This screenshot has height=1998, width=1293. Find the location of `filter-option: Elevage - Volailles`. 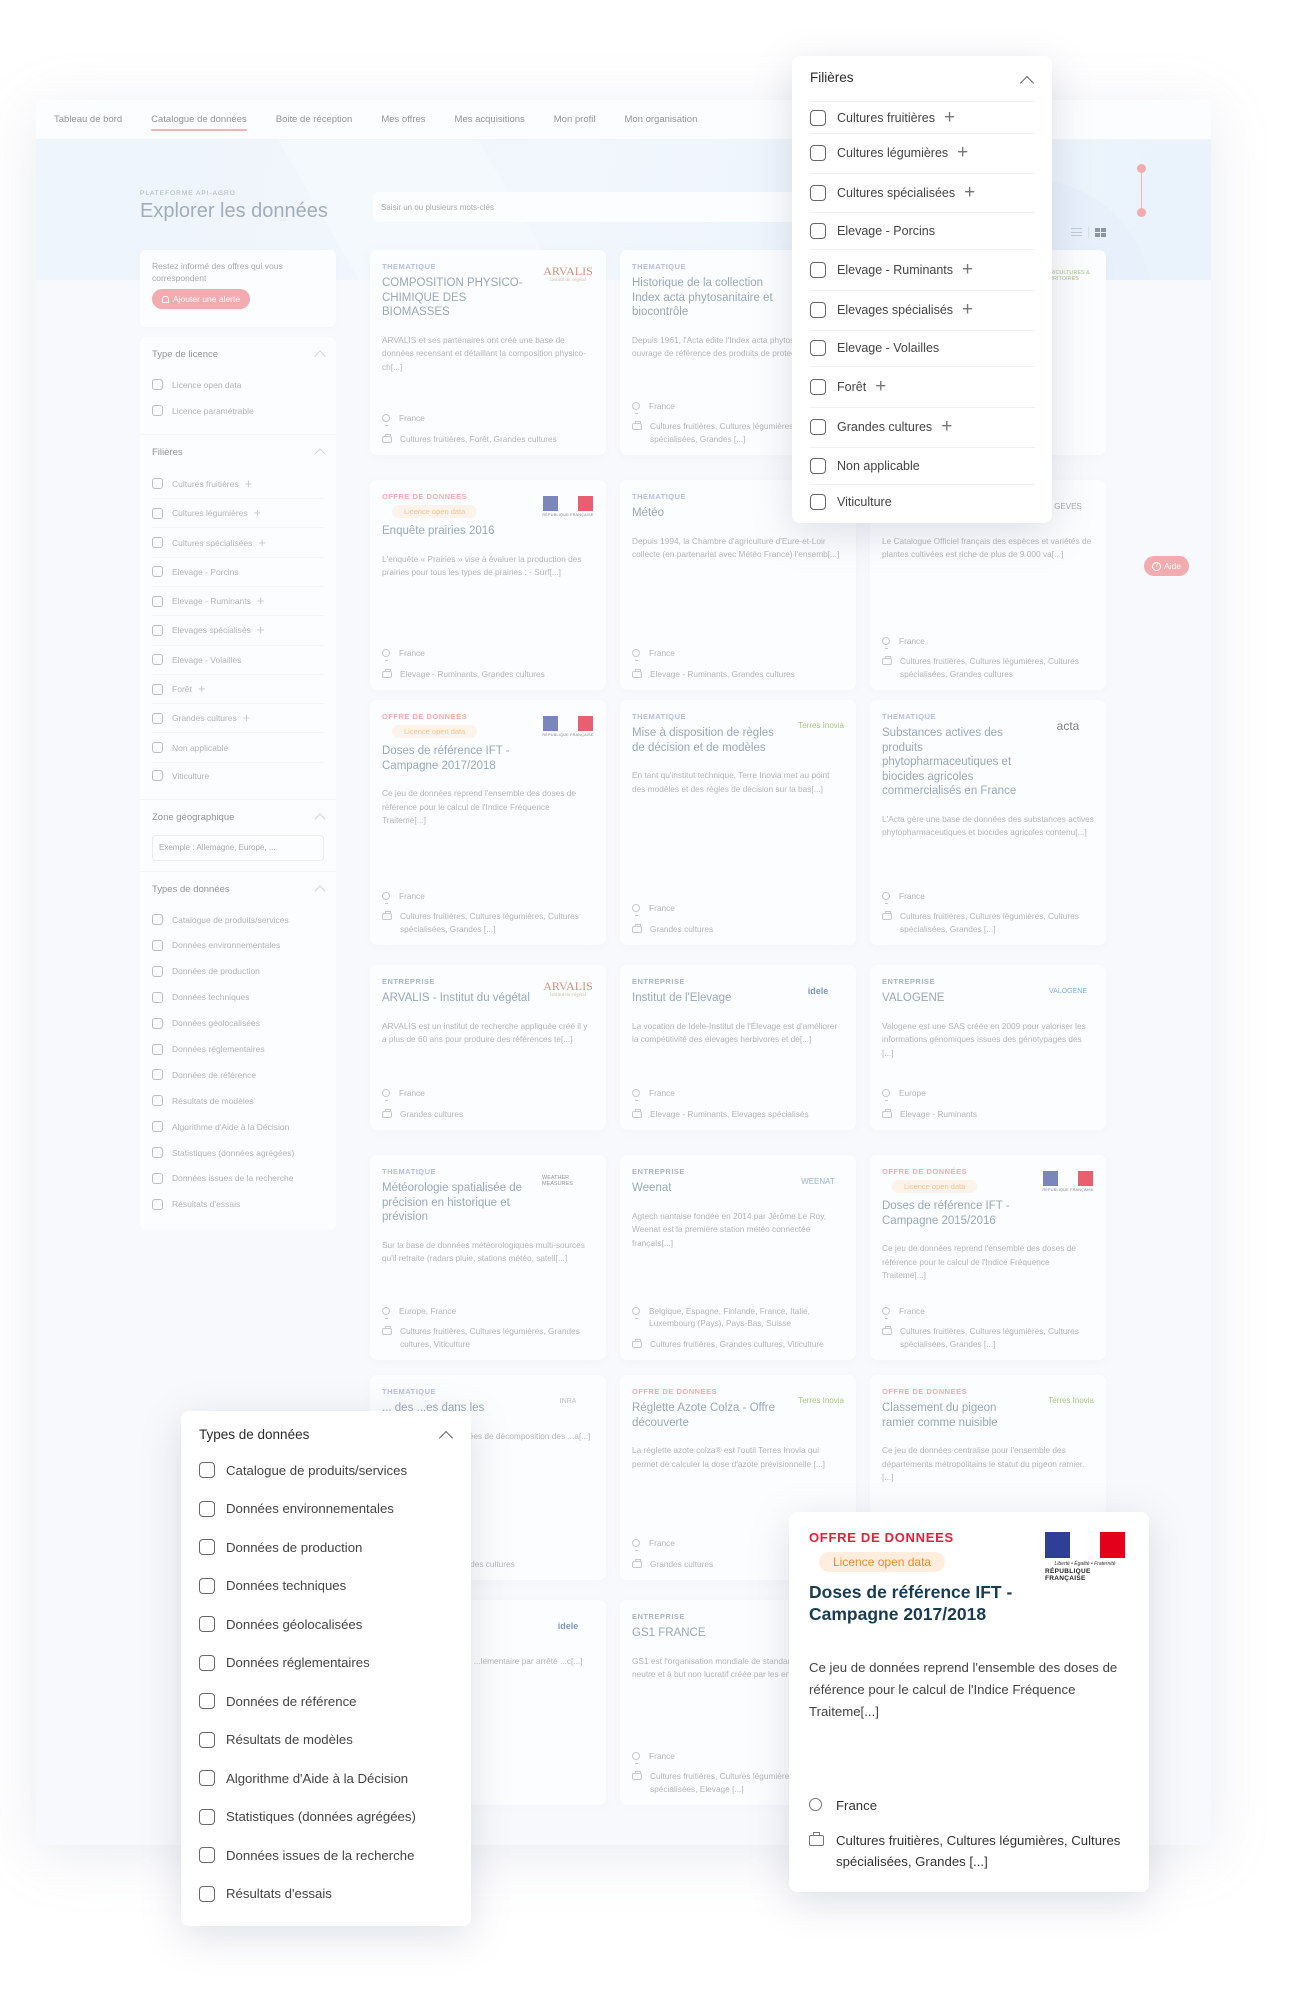

filter-option: Elevage - Volailles is located at coordinates (238, 660).